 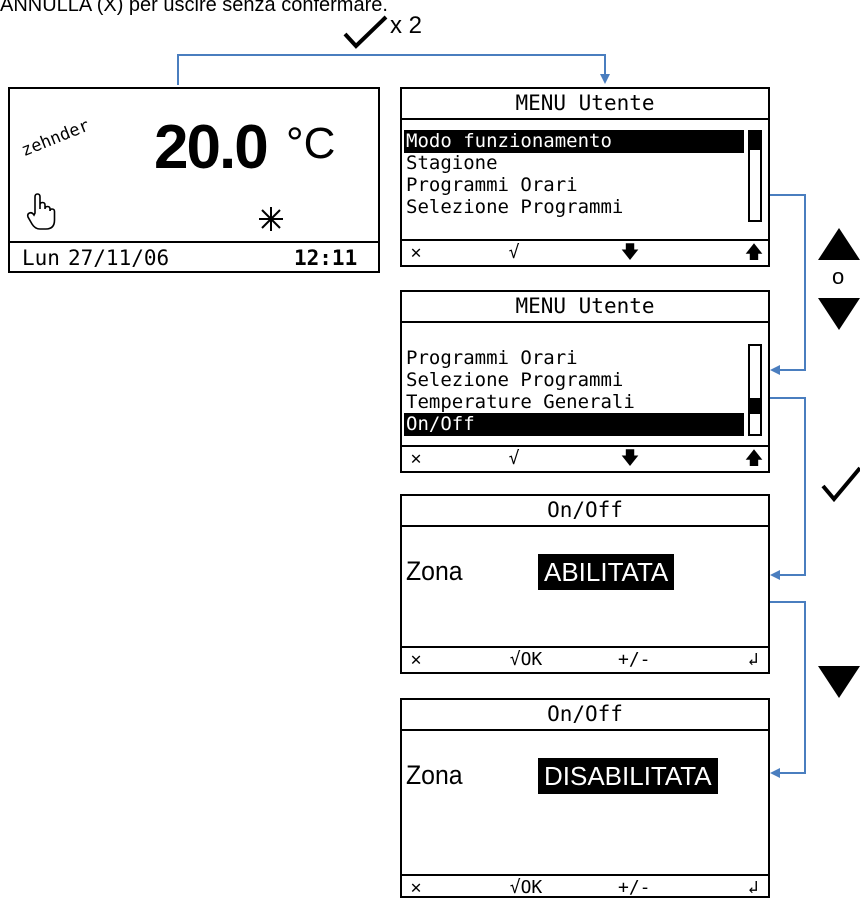 What do you see at coordinates (838, 276) in the screenshot?
I see `or-label: o` at bounding box center [838, 276].